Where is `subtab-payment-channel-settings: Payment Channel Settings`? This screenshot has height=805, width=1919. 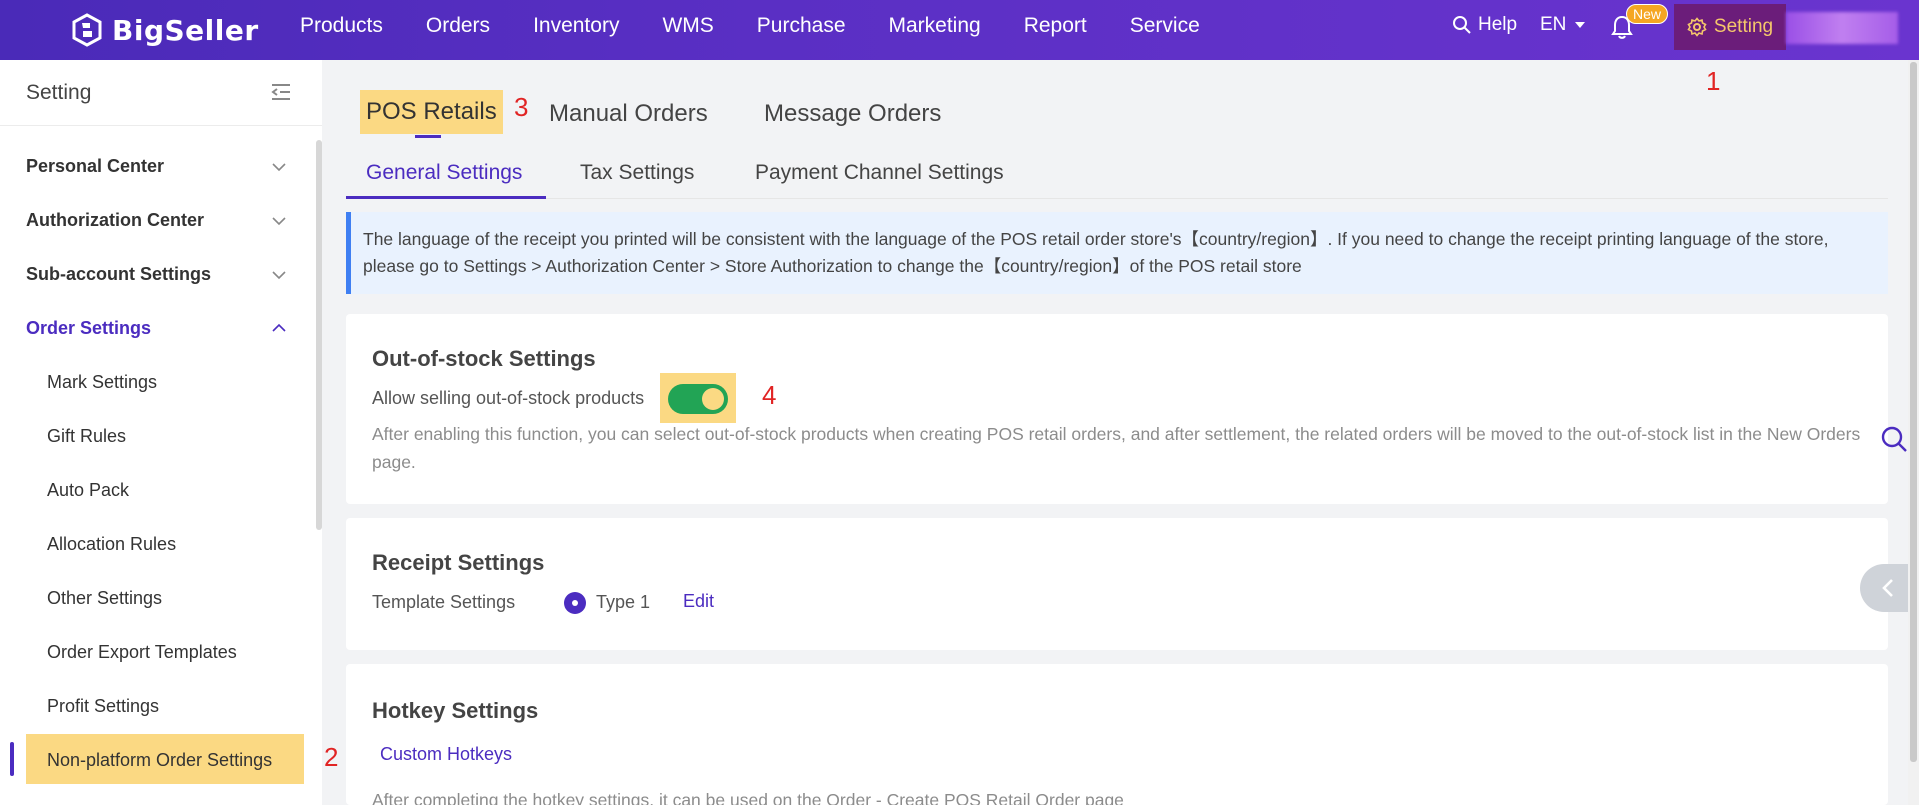
subtab-payment-channel-settings: Payment Channel Settings is located at coordinates (879, 173).